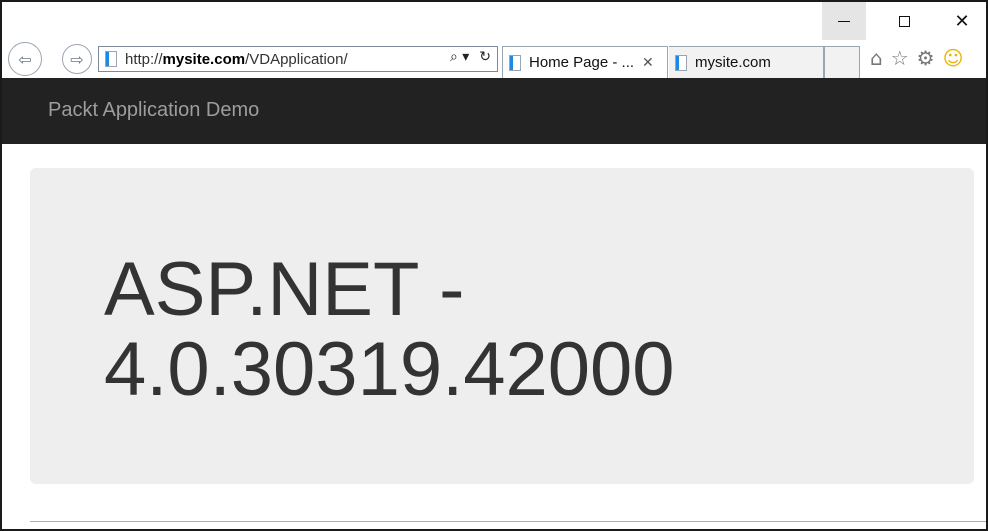 The height and width of the screenshot is (531, 988). I want to click on back-button: ⇦, so click(25, 59).